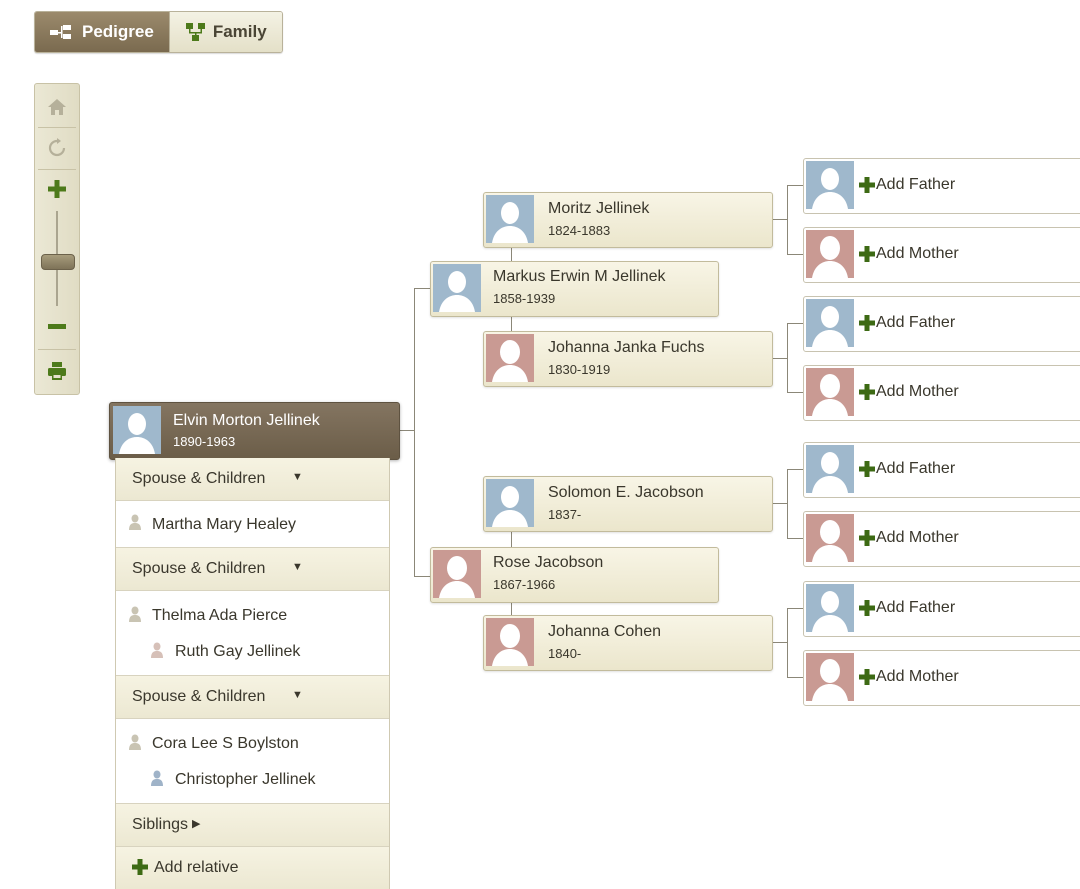 The height and width of the screenshot is (889, 1080). Describe the element at coordinates (60, 32) in the screenshot. I see `pedigree-icon` at that location.